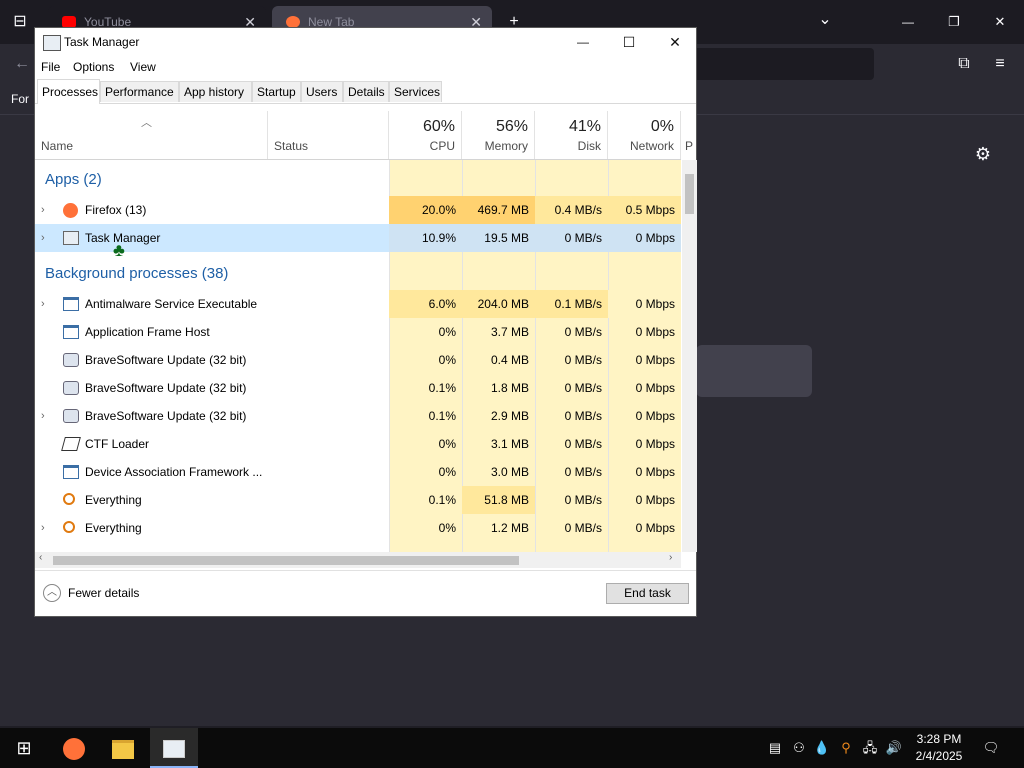  What do you see at coordinates (509, 416) in the screenshot?
I see `process-memory: 2.9 MB` at bounding box center [509, 416].